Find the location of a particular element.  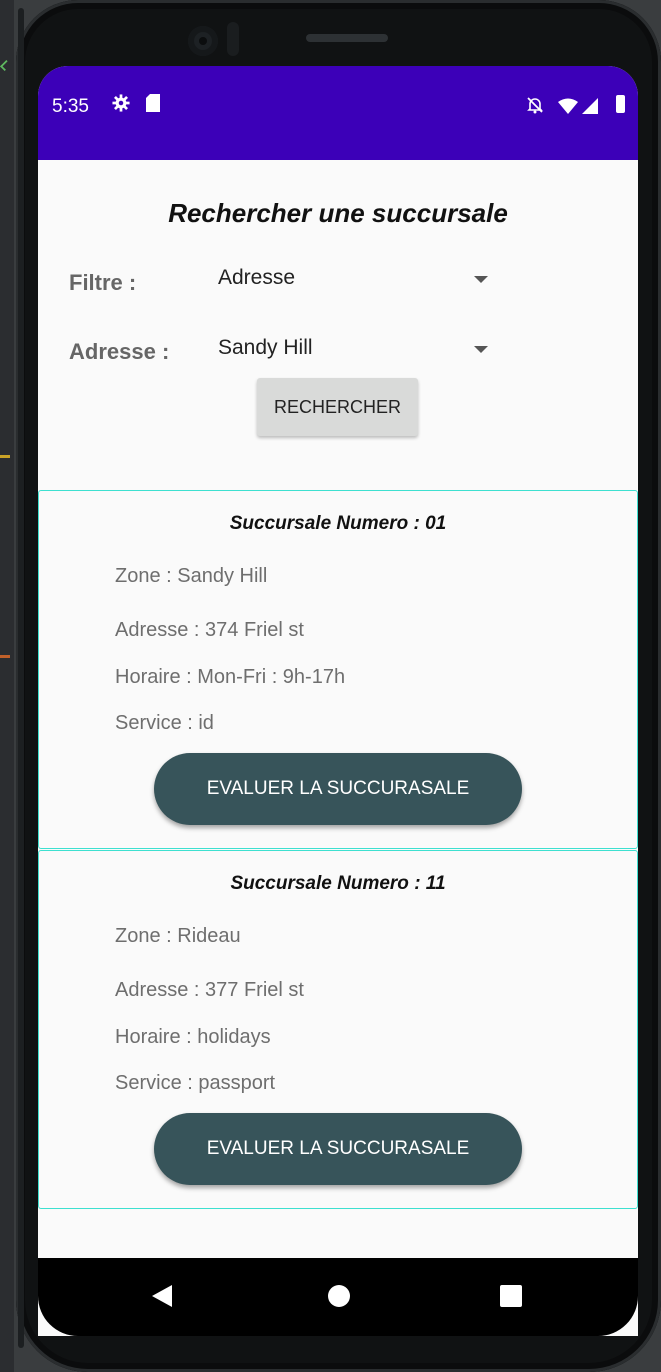

filter-label: Filtre : is located at coordinates (103, 282).